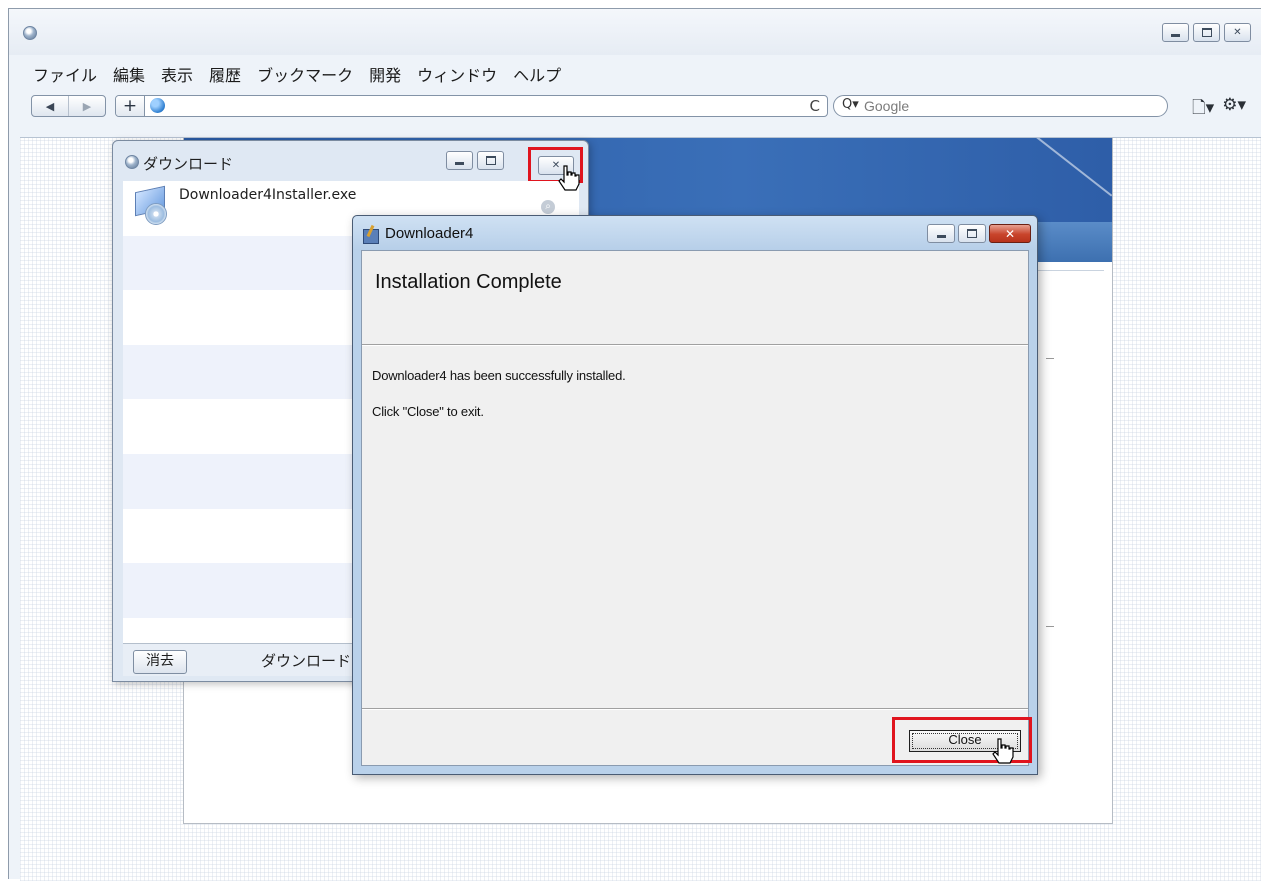 The height and width of the screenshot is (881, 1261). Describe the element at coordinates (156, 214) in the screenshot. I see `installer-cd-shape` at that location.